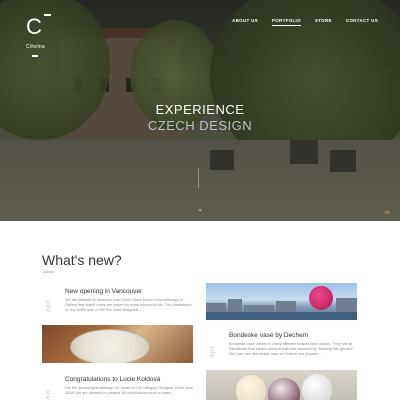  I want to click on post-title: Bondeske vase by Dechem, so click(268, 335).